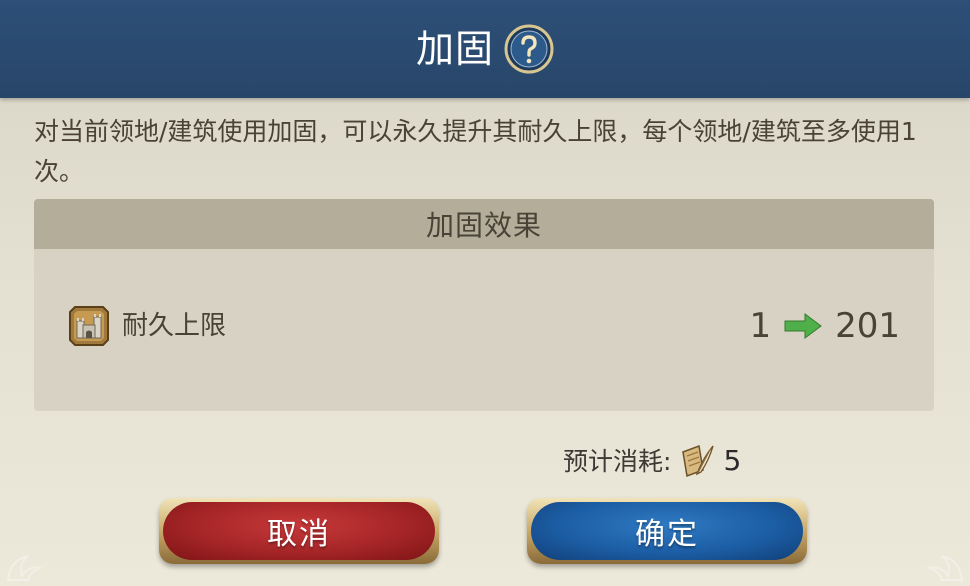 Image resolution: width=970 pixels, height=586 pixels. What do you see at coordinates (667, 534) in the screenshot?
I see `confirm-button-label: 确定` at bounding box center [667, 534].